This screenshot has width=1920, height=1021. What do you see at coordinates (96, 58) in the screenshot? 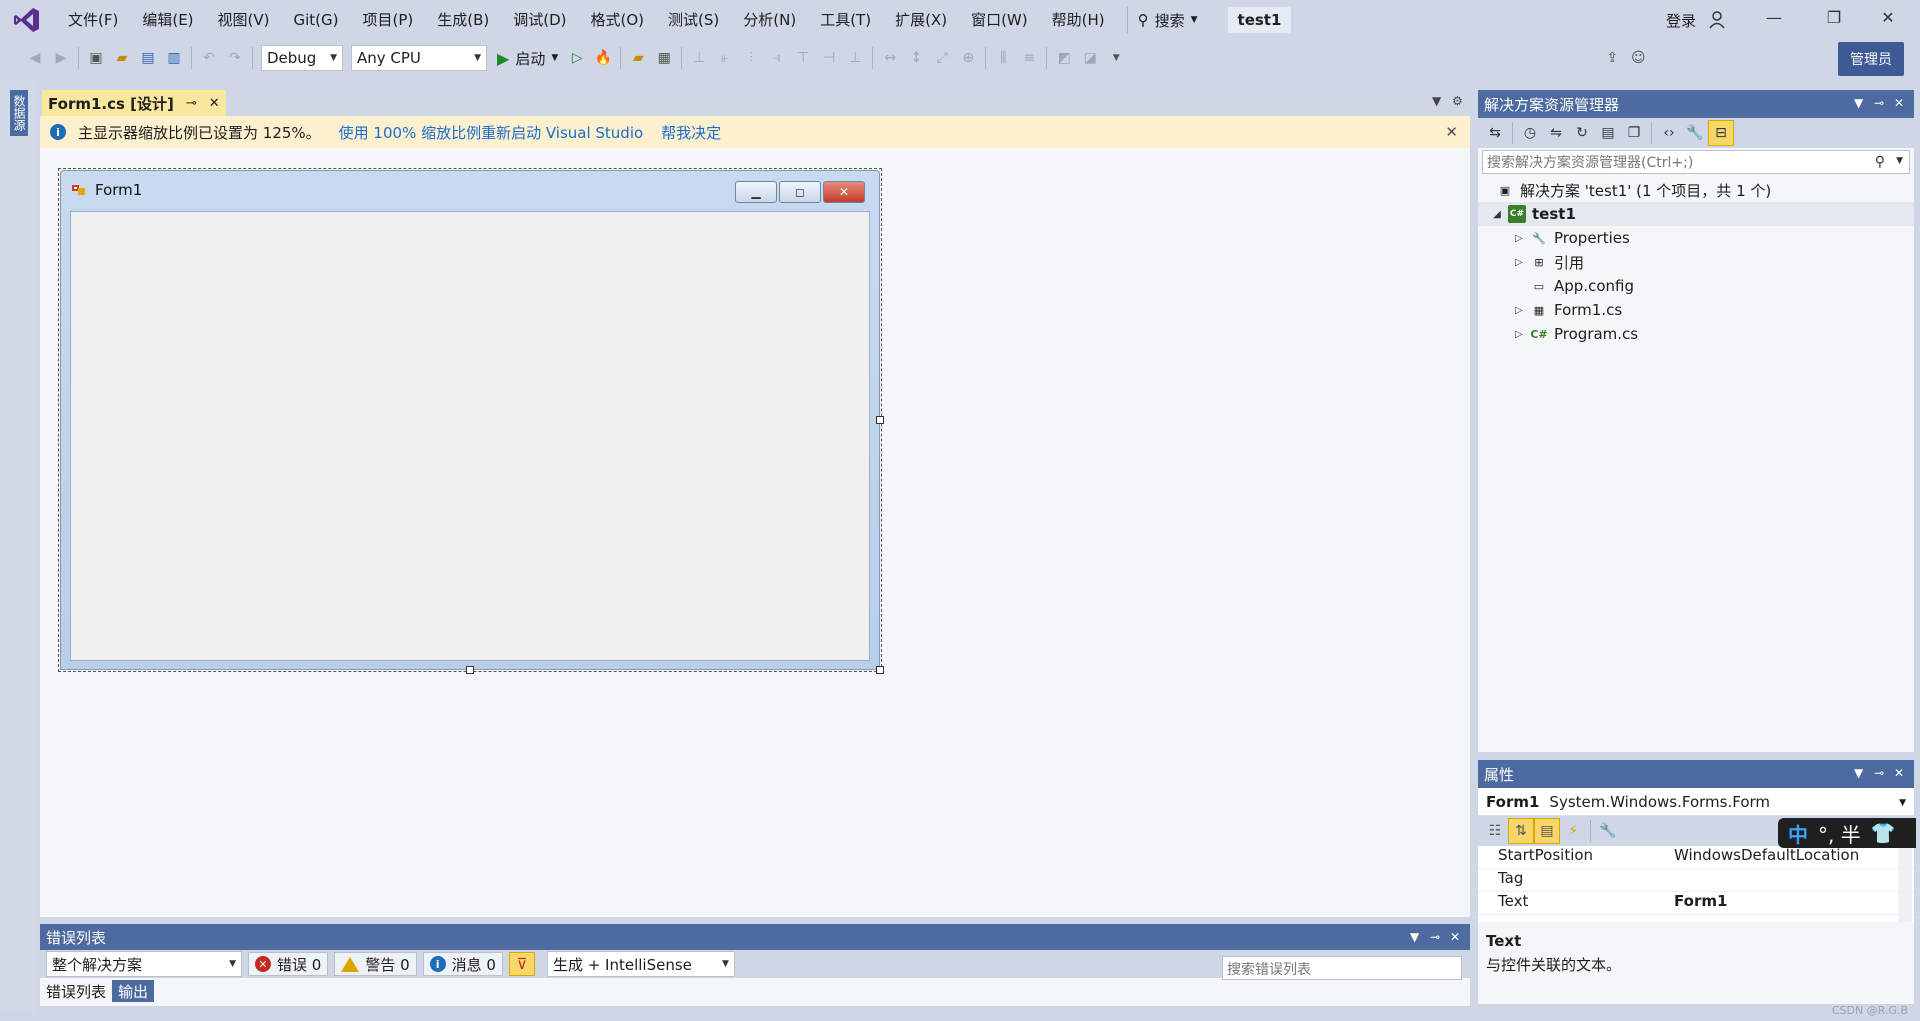
I see `new-project-icon: ▣` at bounding box center [96, 58].